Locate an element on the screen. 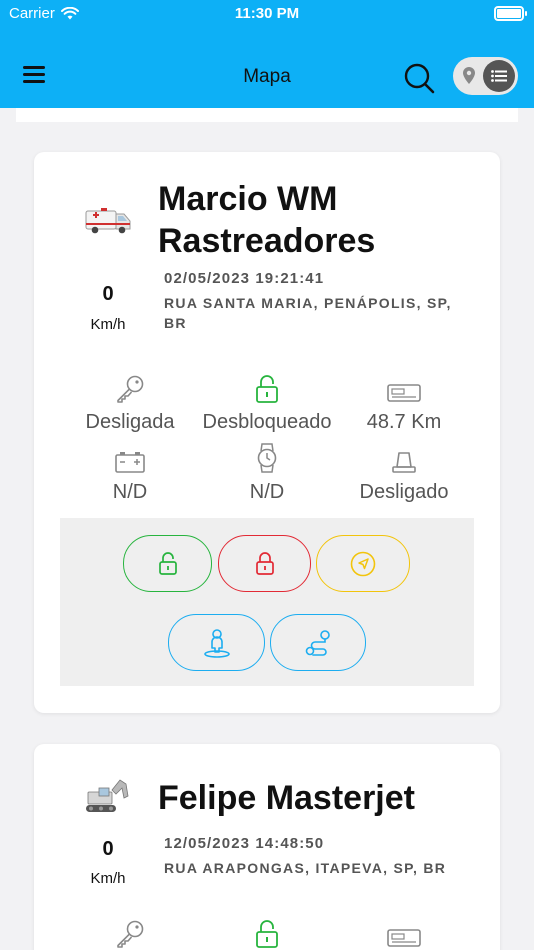 The image size is (534, 950). unlock-button is located at coordinates (167, 563).